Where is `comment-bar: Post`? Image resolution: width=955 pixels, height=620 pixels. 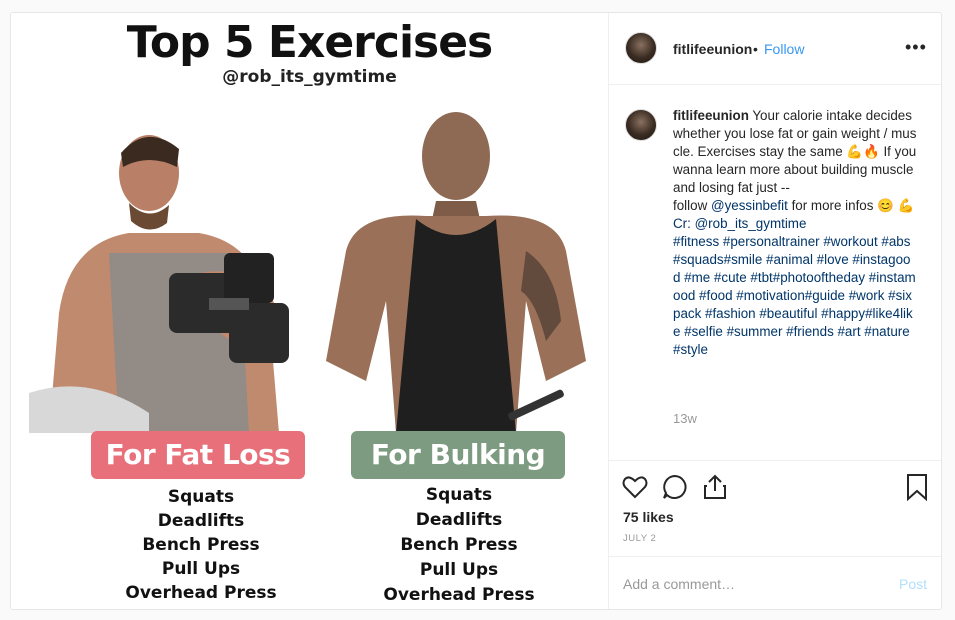 comment-bar: Post is located at coordinates (775, 582).